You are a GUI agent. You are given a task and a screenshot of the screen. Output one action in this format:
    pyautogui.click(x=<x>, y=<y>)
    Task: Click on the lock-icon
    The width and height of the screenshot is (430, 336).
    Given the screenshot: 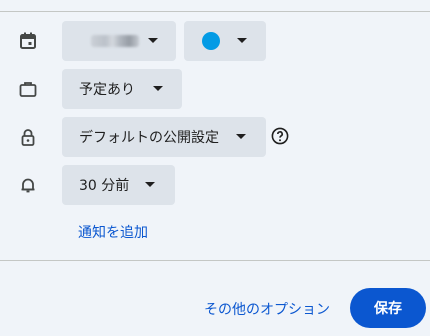 What is the action you would take?
    pyautogui.click(x=28, y=137)
    